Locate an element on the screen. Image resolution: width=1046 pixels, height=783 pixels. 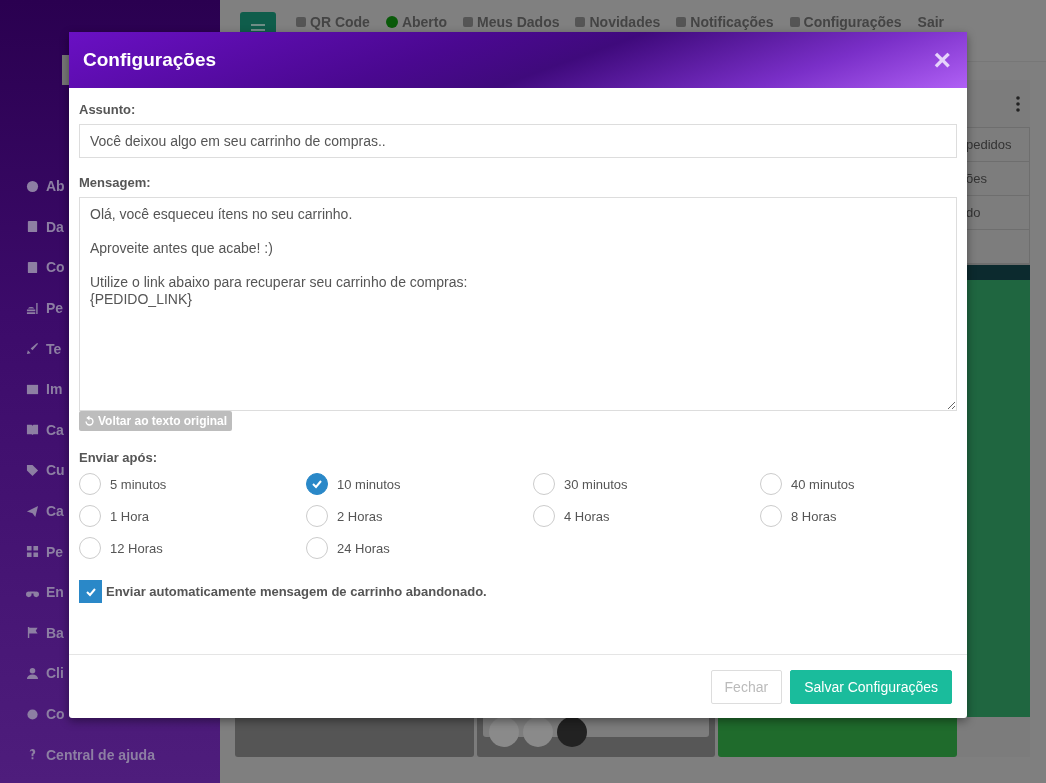
nav-link: QR Code is located at coordinates (333, 22).